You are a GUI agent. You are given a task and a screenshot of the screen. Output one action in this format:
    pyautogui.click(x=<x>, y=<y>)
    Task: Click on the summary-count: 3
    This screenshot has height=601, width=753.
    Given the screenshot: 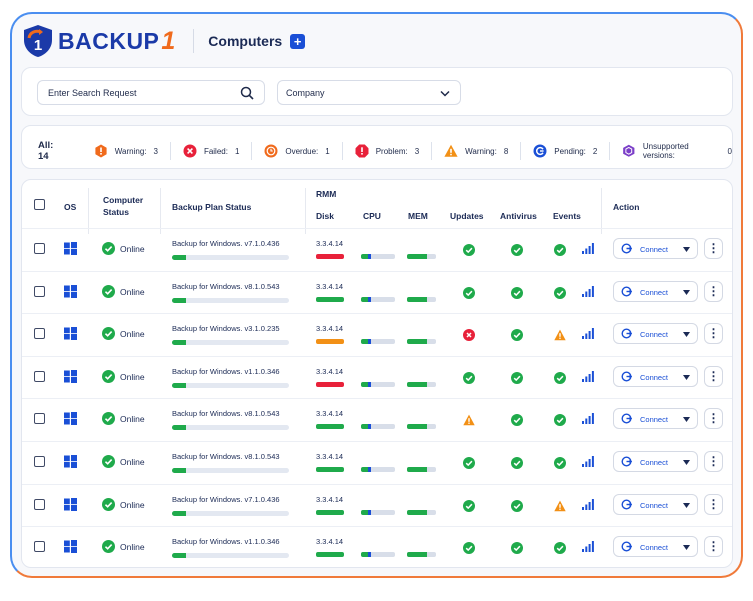 What is the action you would take?
    pyautogui.click(x=417, y=151)
    